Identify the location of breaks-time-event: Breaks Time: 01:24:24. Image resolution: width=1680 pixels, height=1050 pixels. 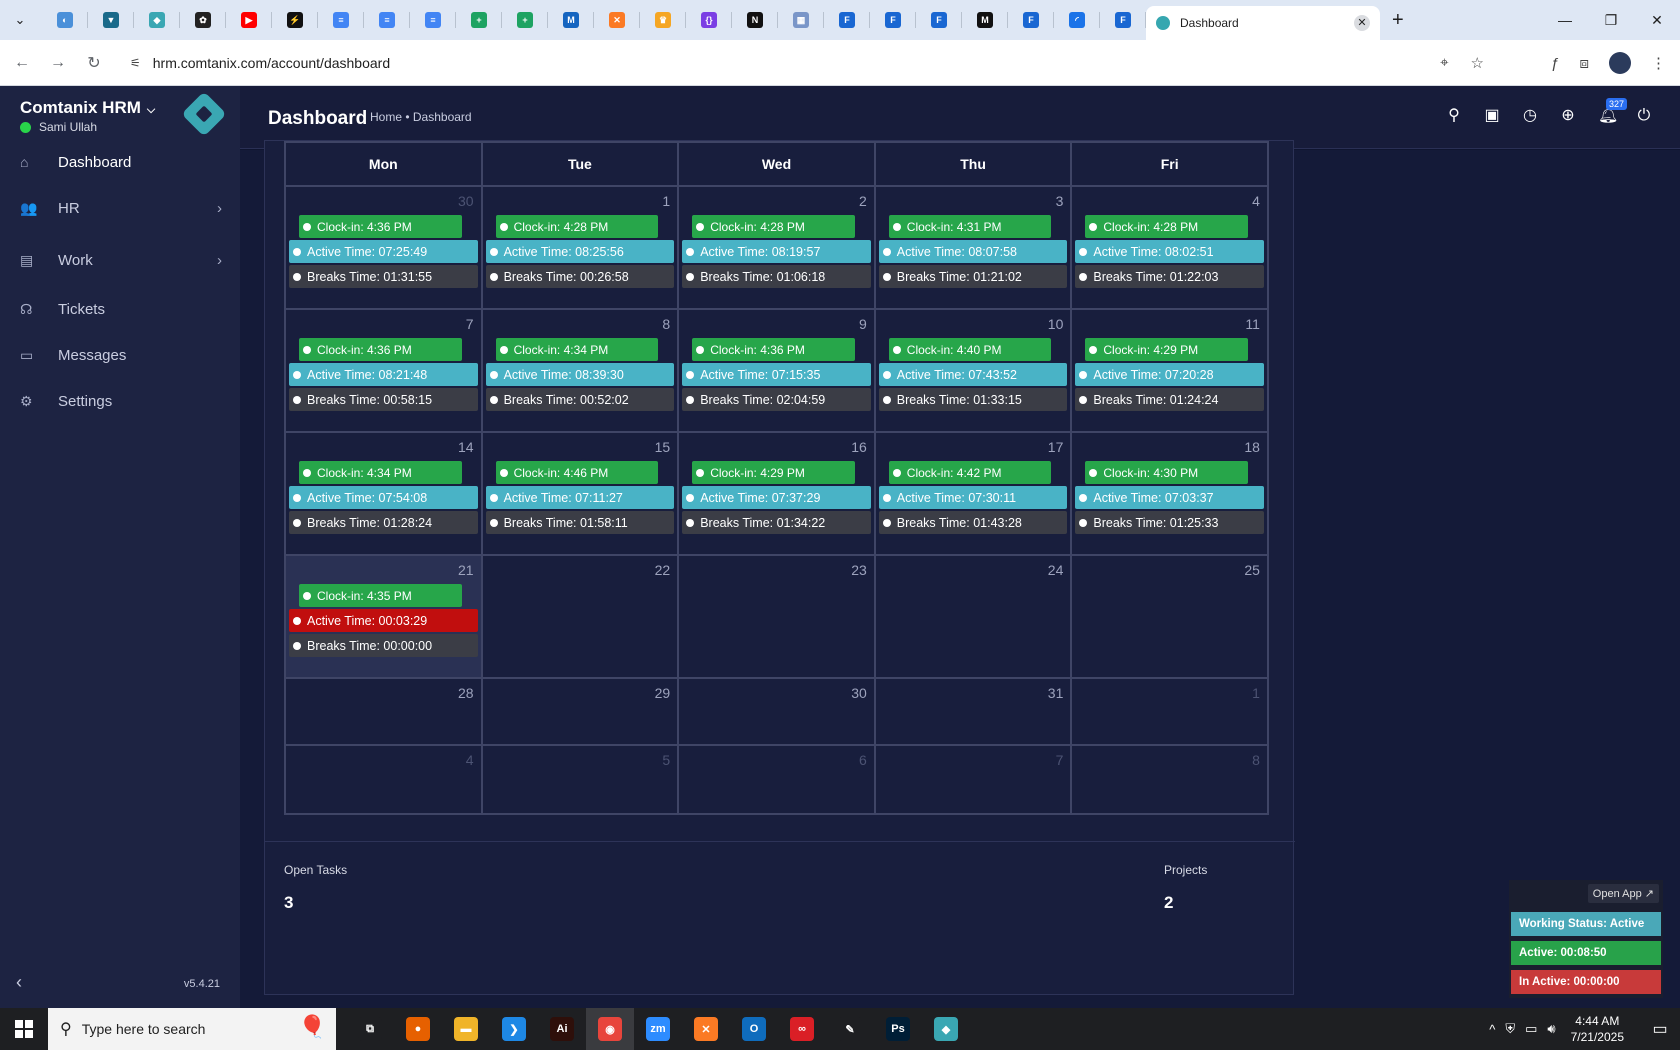
(1169, 399).